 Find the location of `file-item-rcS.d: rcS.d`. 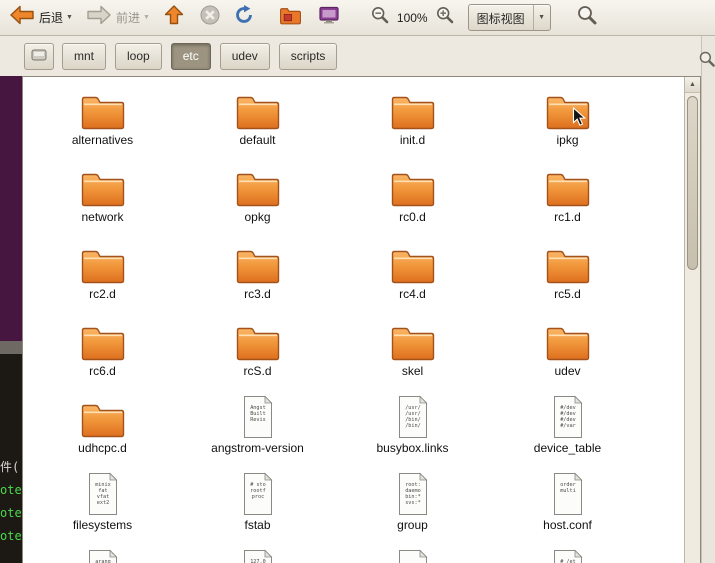

file-item-rcS.d: rcS.d is located at coordinates (257, 354).